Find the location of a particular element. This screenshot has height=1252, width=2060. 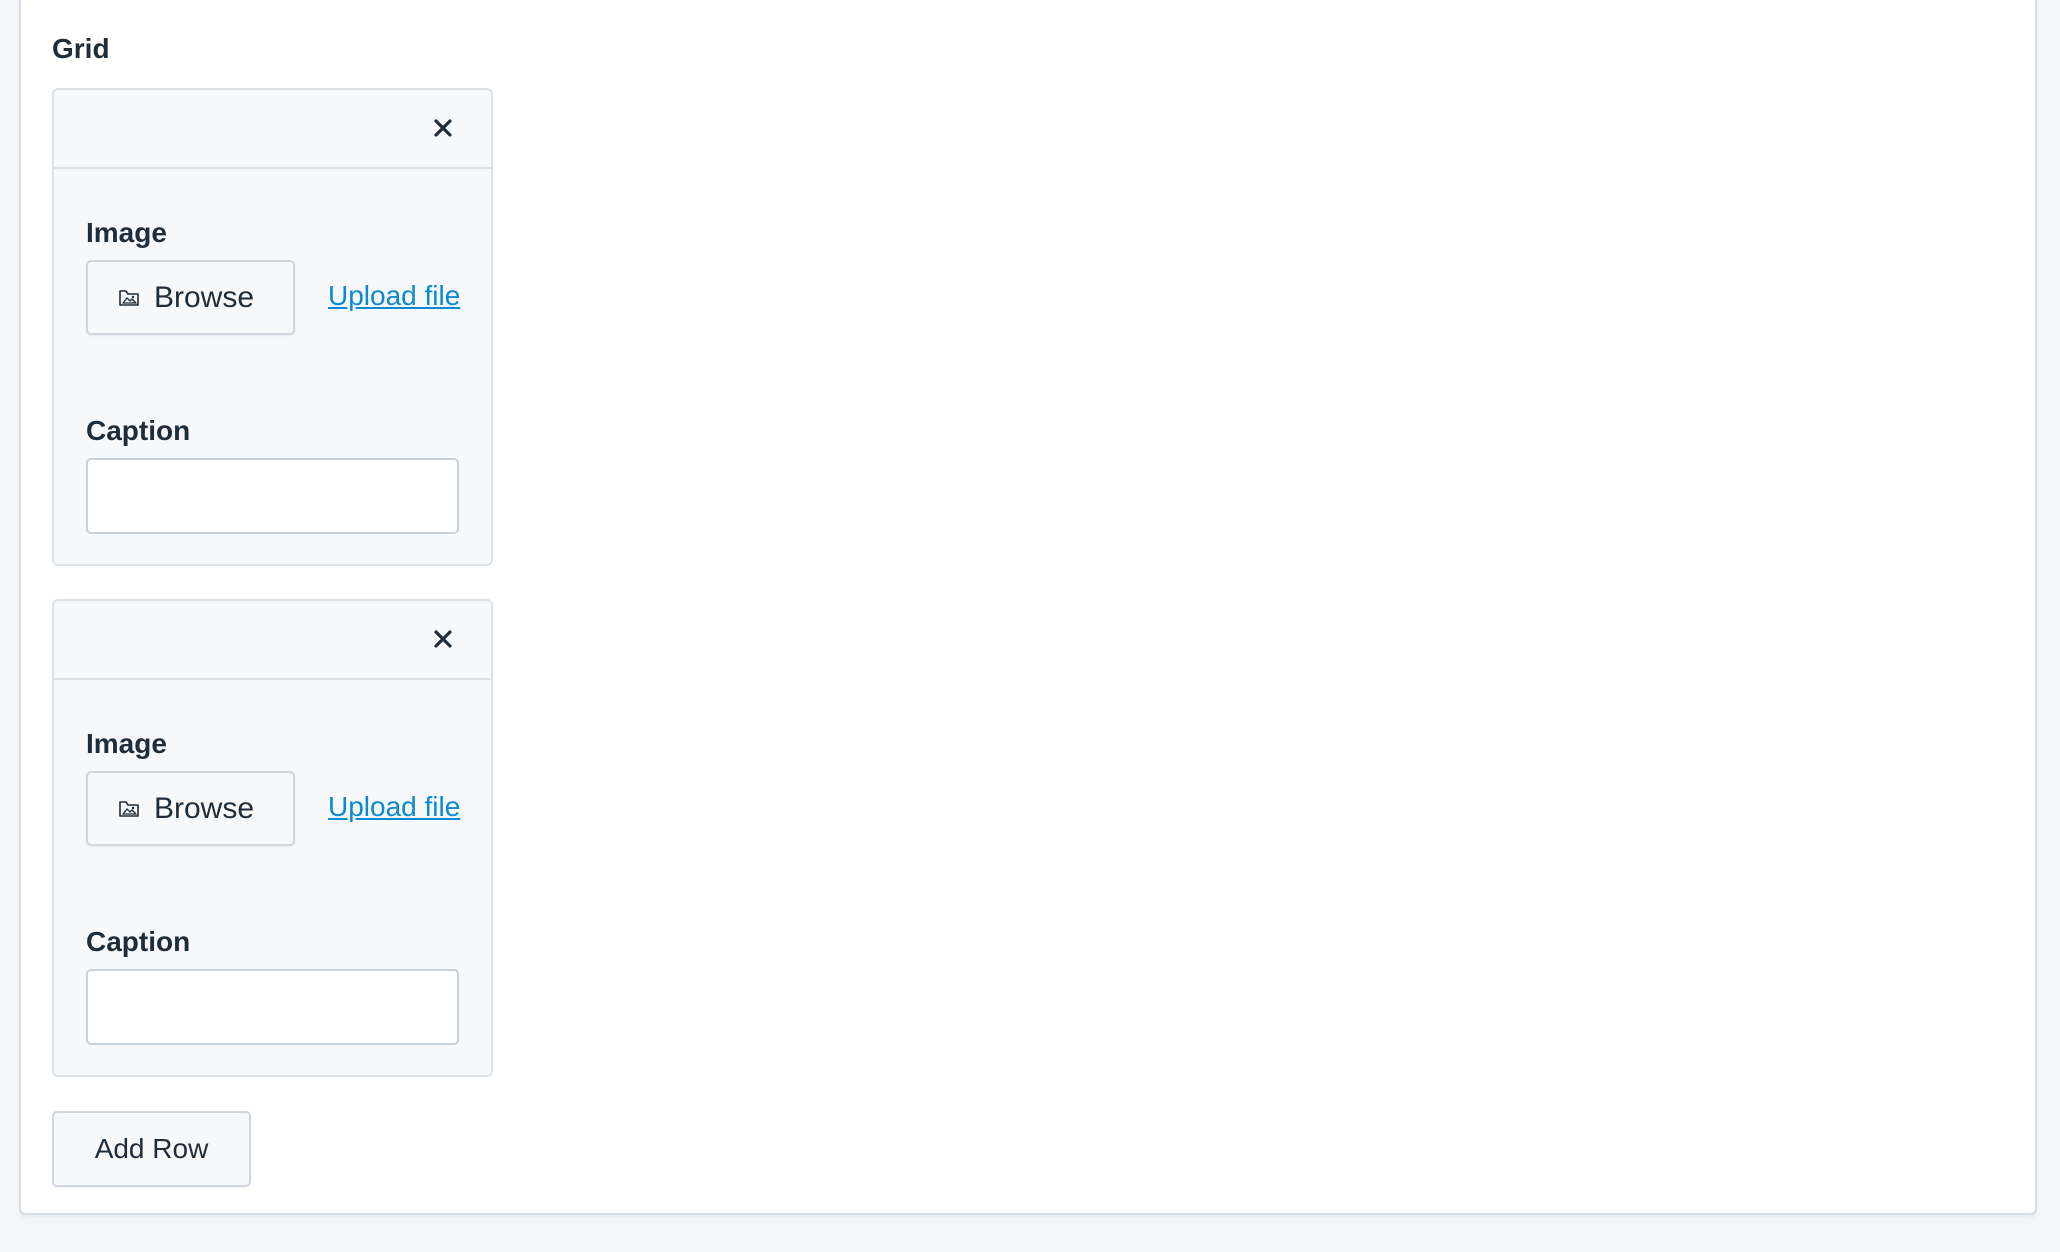

field-title: Grid is located at coordinates (81, 48).